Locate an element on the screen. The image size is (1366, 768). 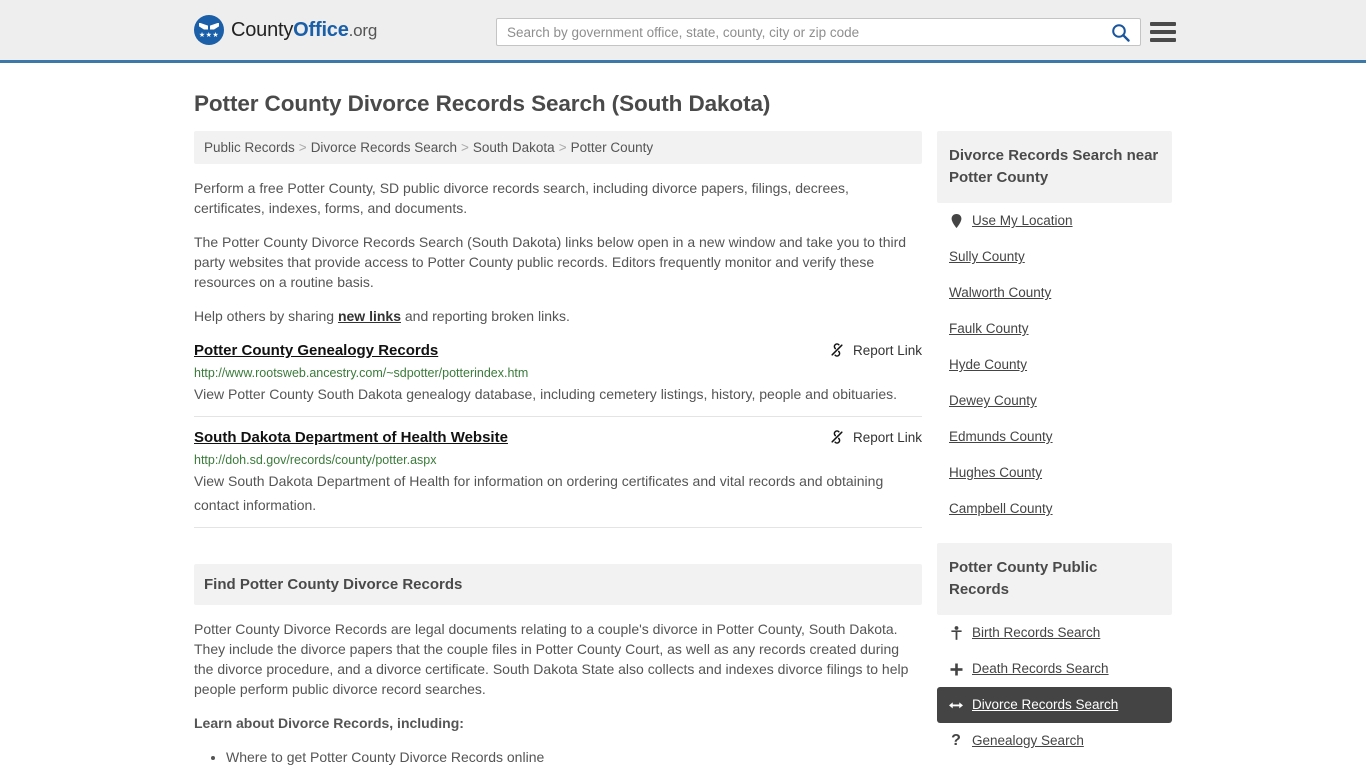
sidebar-item-divorce-records-search: Divorce Records Search is located at coordinates (1054, 705).